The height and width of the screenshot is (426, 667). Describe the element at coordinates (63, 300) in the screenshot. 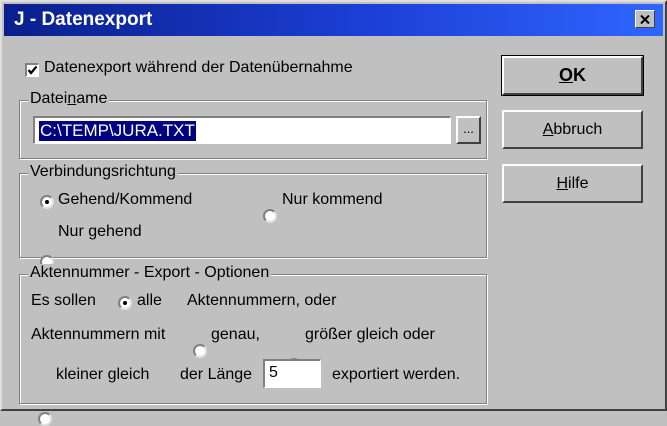

I see `row1-prefix: Es sollen` at that location.